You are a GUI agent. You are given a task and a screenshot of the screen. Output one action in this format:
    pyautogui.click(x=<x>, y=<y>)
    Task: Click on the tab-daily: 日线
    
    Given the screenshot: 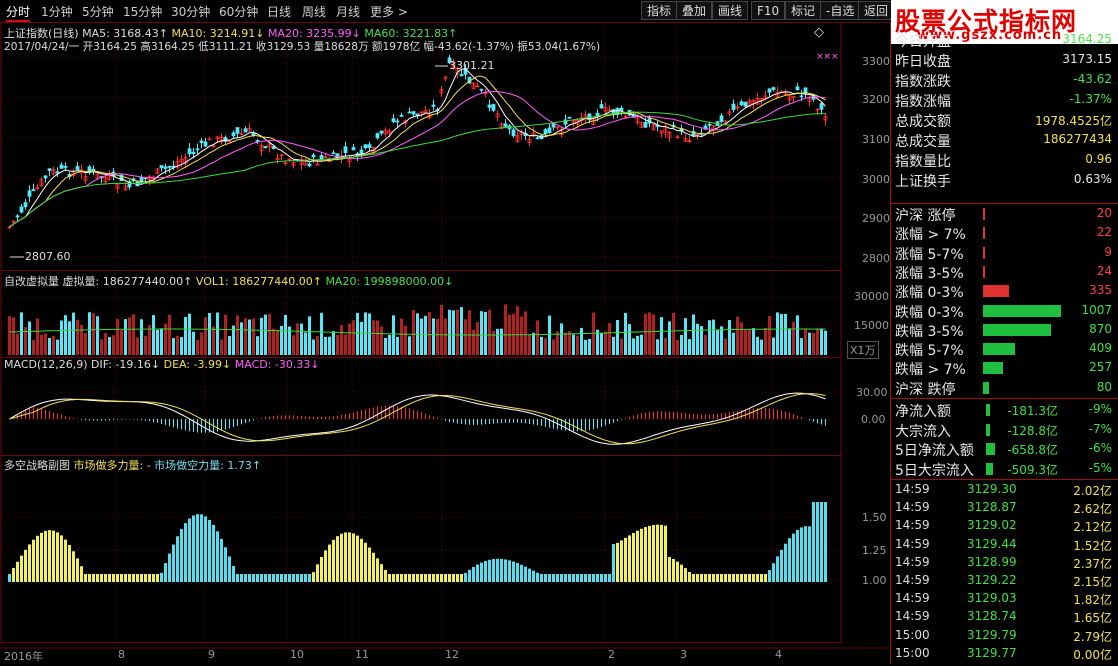 What is the action you would take?
    pyautogui.click(x=279, y=11)
    